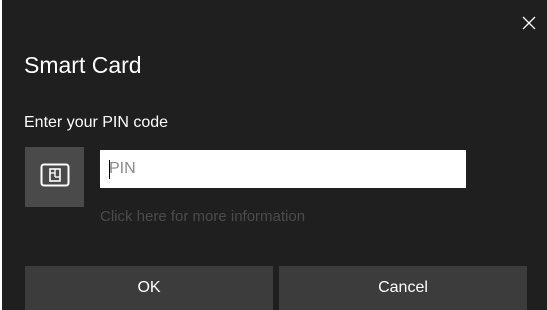  What do you see at coordinates (403, 288) in the screenshot?
I see `cancel-button: Cancel` at bounding box center [403, 288].